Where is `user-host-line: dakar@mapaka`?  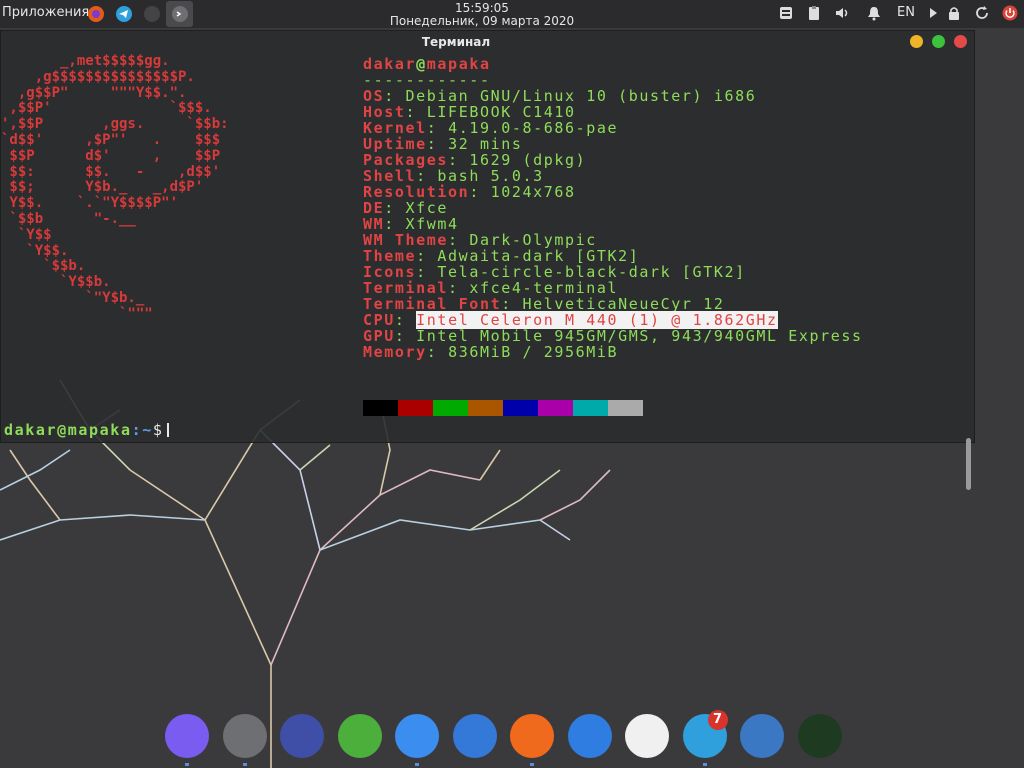
user-host-line: dakar@mapaka is located at coordinates (613, 64).